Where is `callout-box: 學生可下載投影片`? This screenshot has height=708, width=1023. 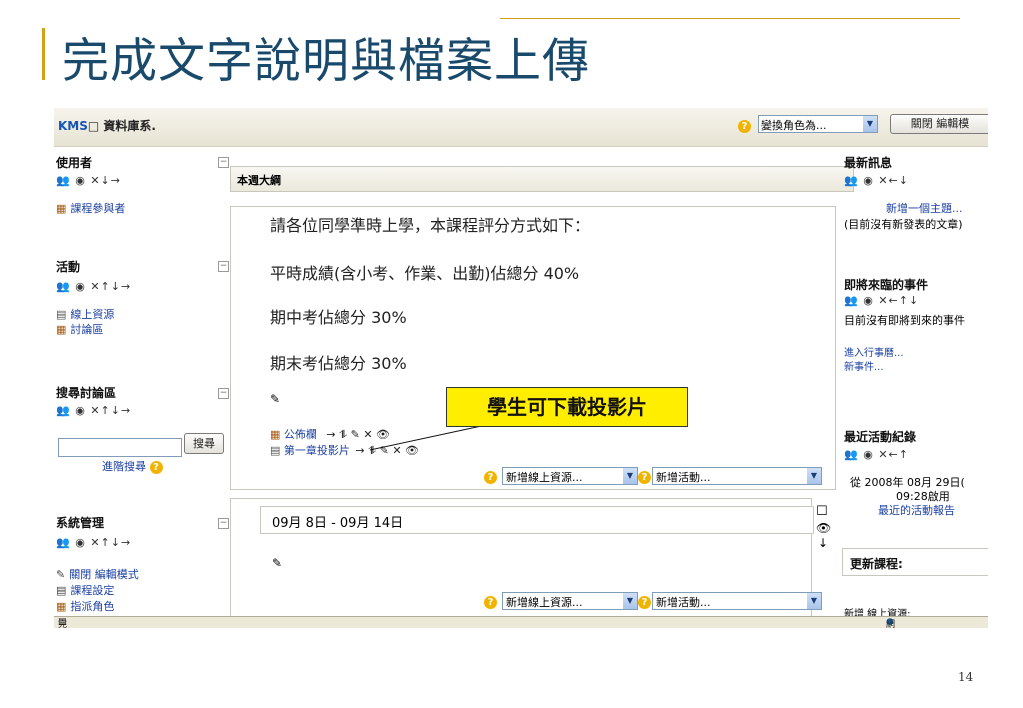 callout-box: 學生可下載投影片 is located at coordinates (567, 407).